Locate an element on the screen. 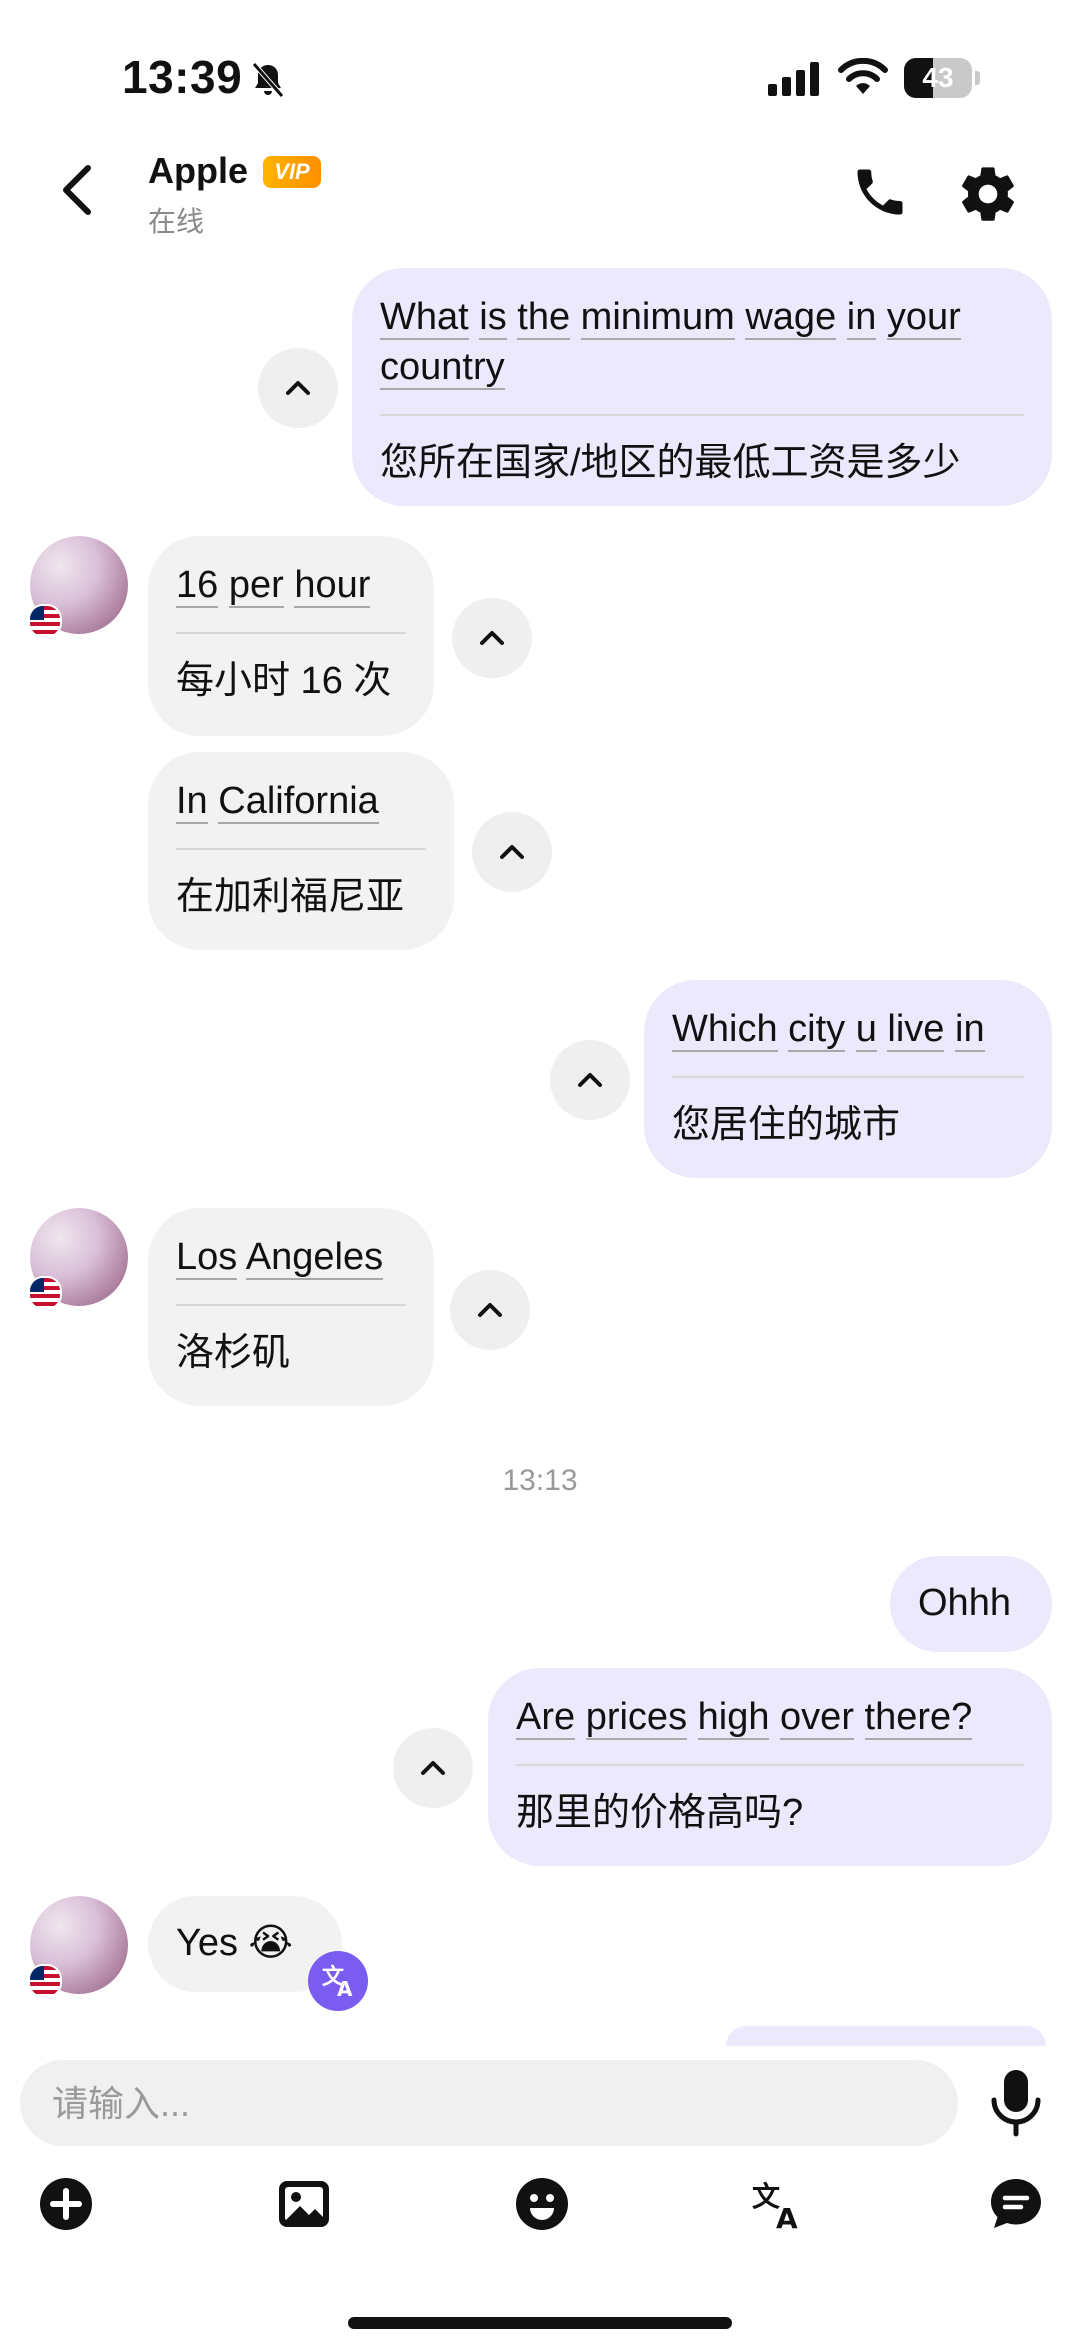 The image size is (1080, 2347). battery-percentage: 43 is located at coordinates (938, 77).